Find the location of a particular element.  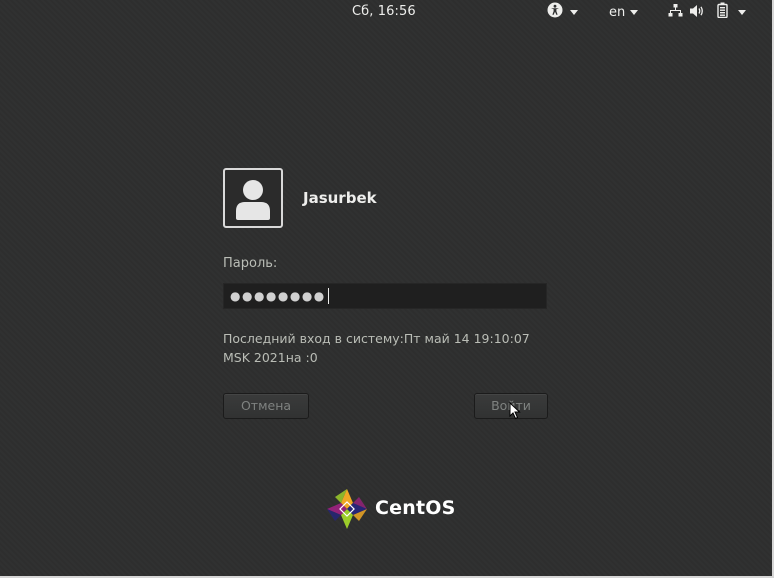

last-login-line-2: MSK 2021на :0 is located at coordinates (270, 357).